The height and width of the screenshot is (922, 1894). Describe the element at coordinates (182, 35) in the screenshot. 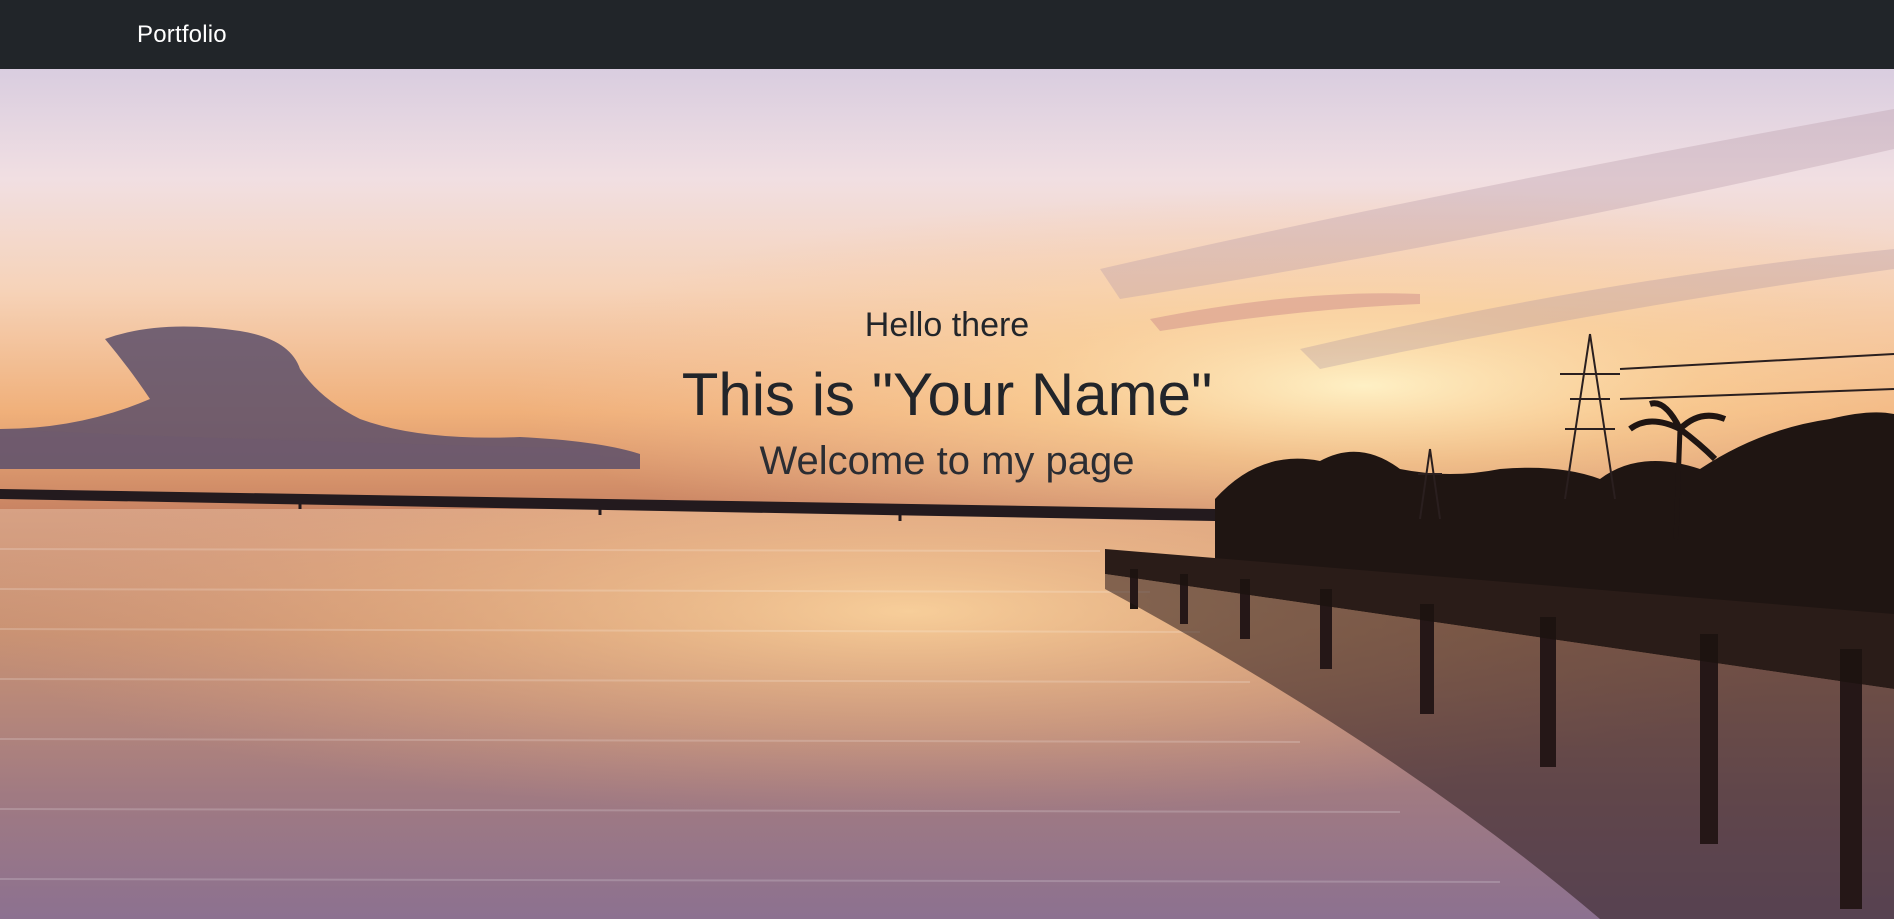

I see `navbar-brand-link: Portfolio` at that location.